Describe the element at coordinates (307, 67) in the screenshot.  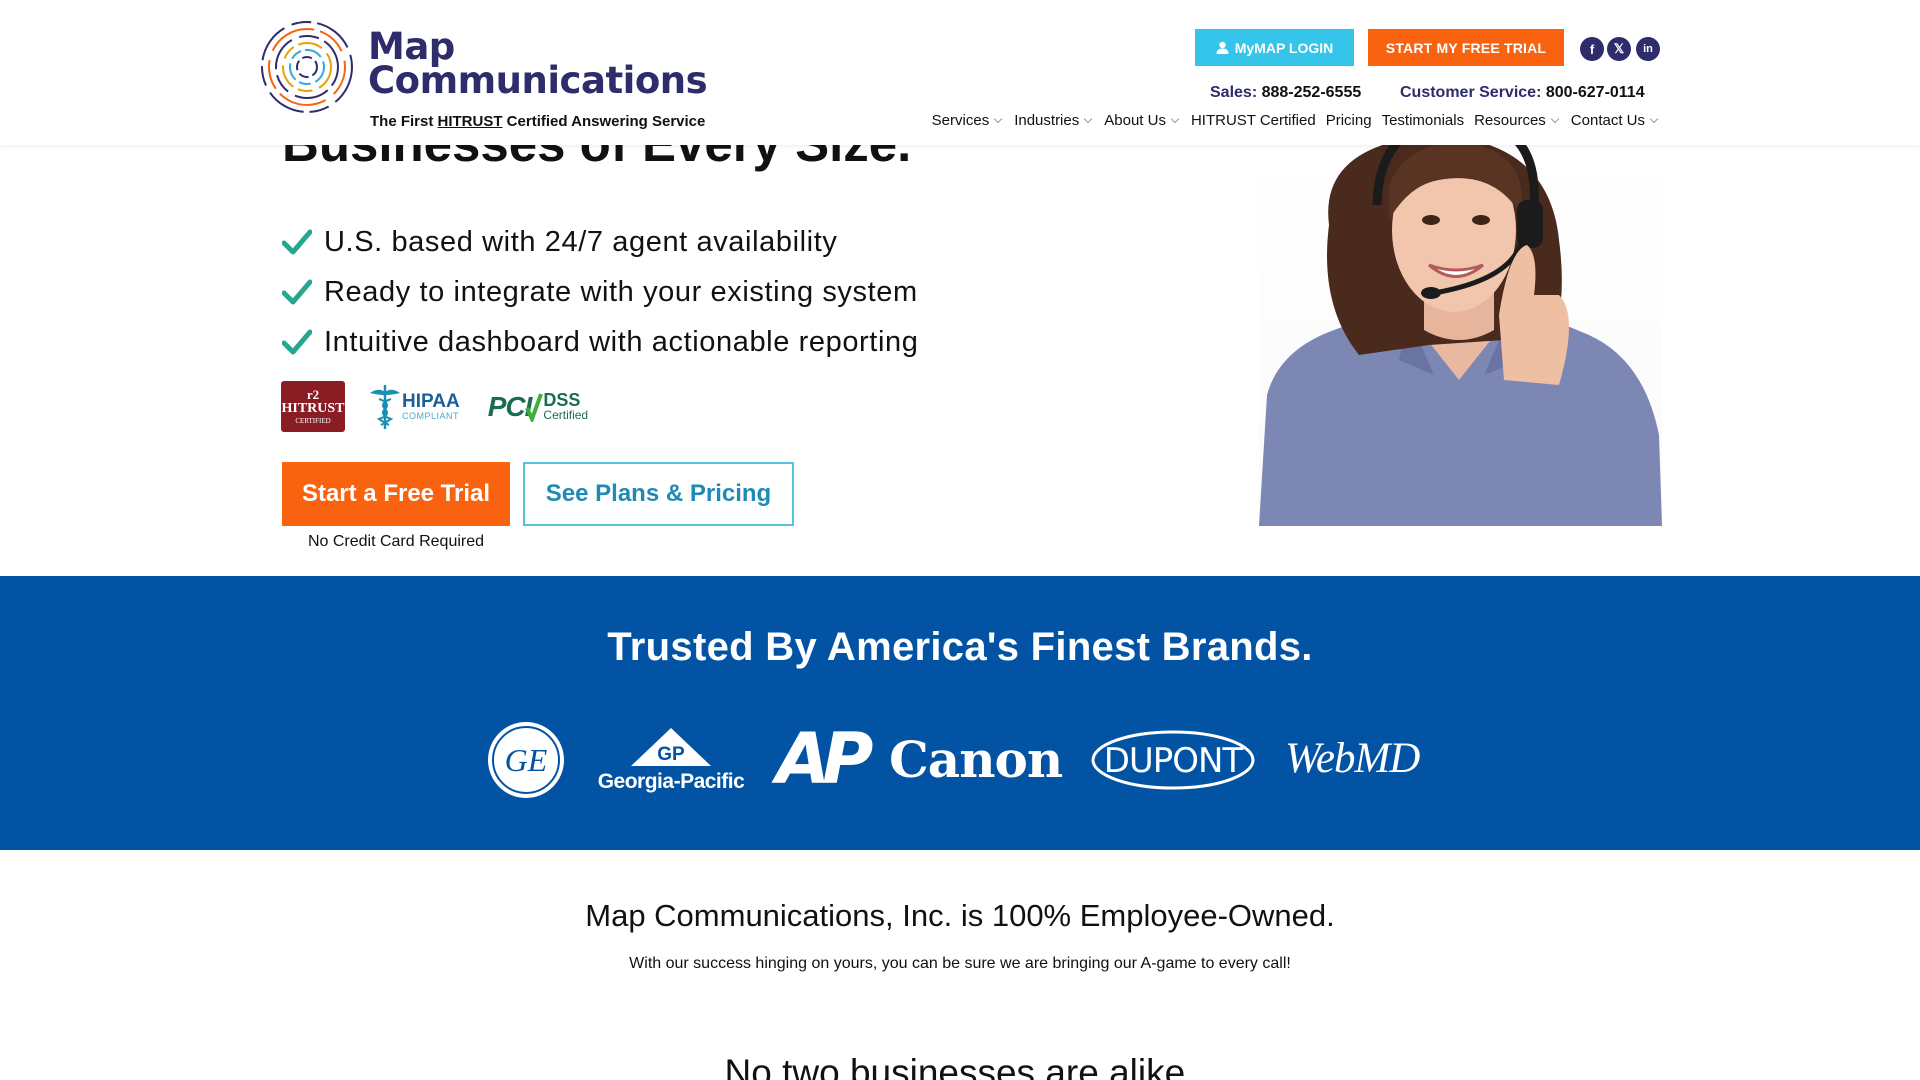
I see `logo-icon` at that location.